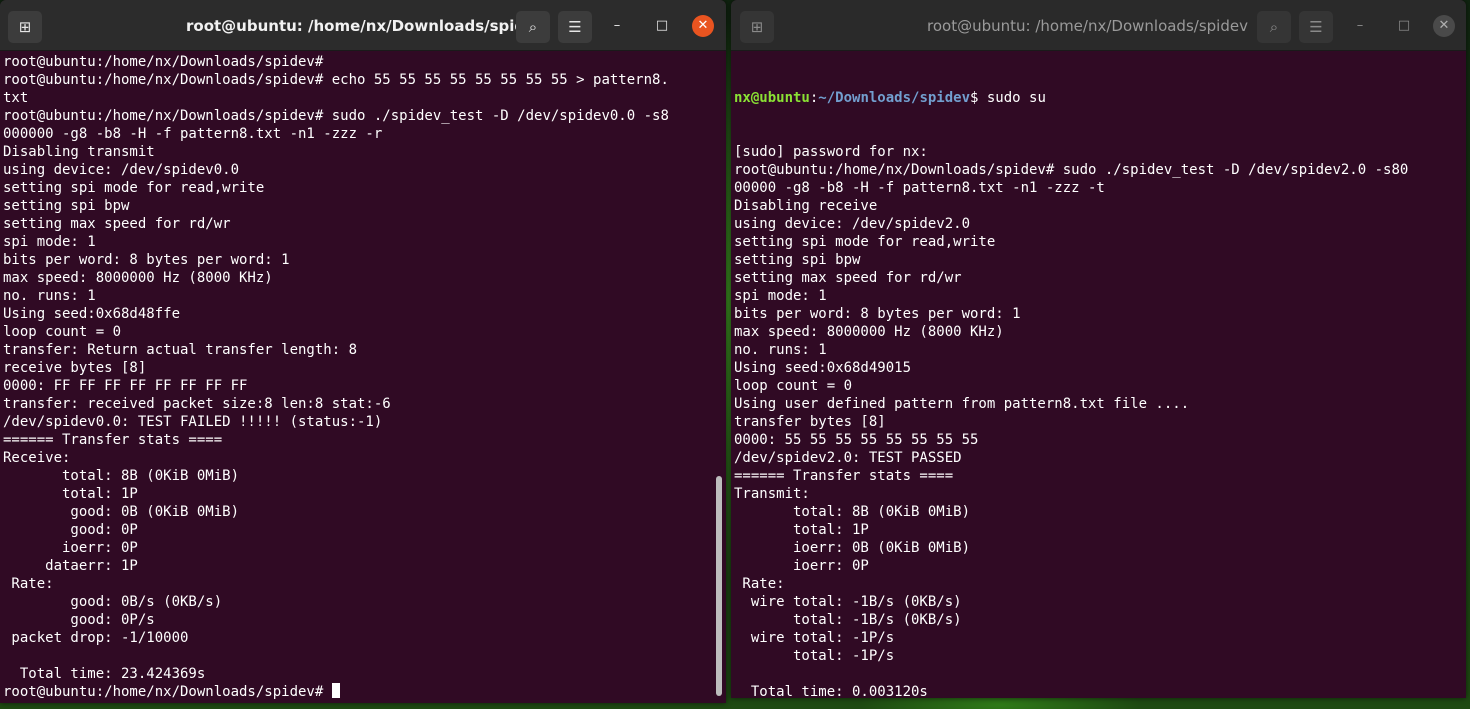 The image size is (1470, 709). I want to click on terminal-line: wire total: -1B/s (0KB/s), so click(848, 602).